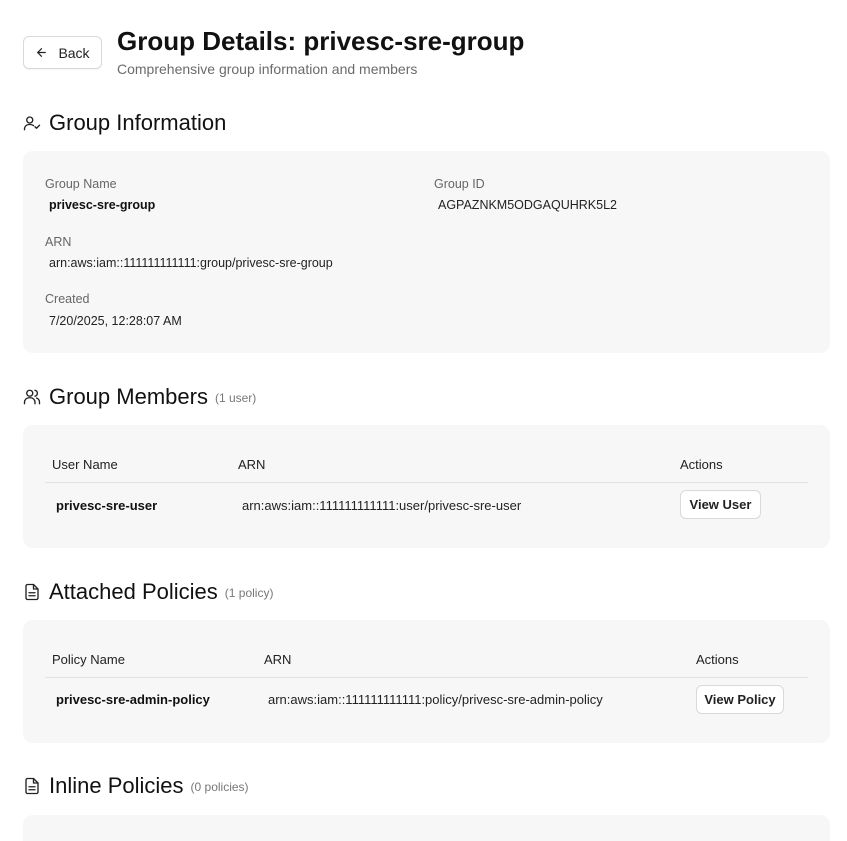 The width and height of the screenshot is (847, 841). What do you see at coordinates (235, 398) in the screenshot?
I see `members-count: (1 user)` at bounding box center [235, 398].